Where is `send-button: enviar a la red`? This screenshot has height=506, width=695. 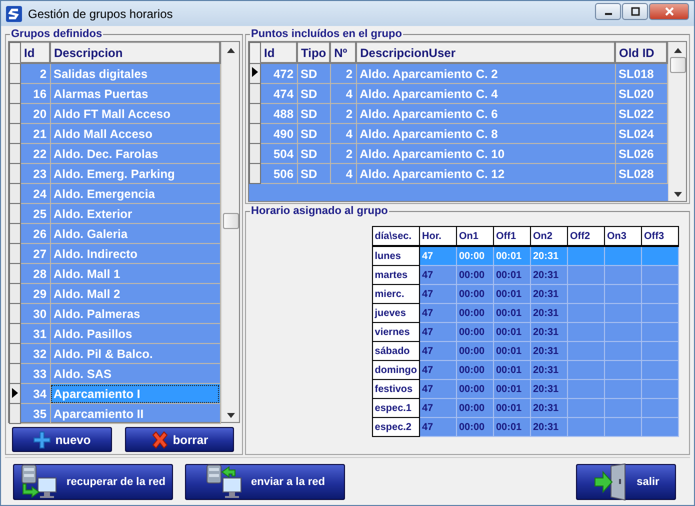
send-button: enviar a la red is located at coordinates (265, 482).